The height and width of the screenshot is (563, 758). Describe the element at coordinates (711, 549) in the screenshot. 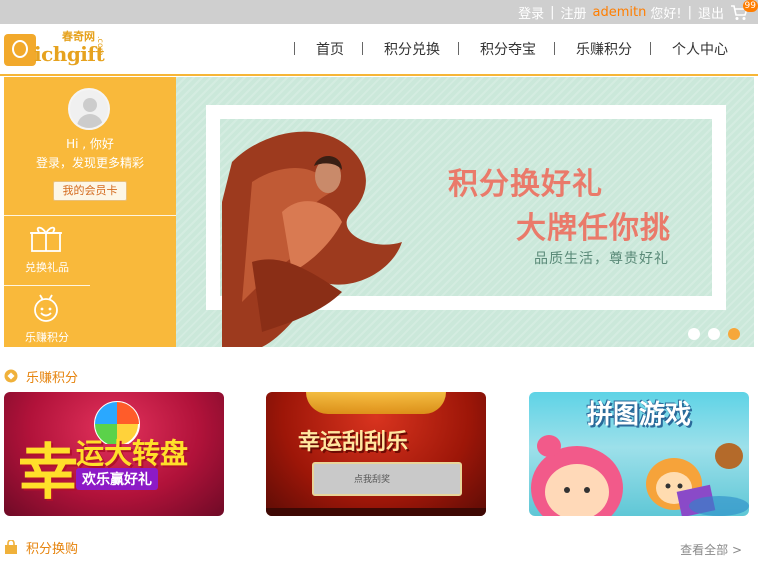

I see `view-all-link: 查看全部 >` at that location.